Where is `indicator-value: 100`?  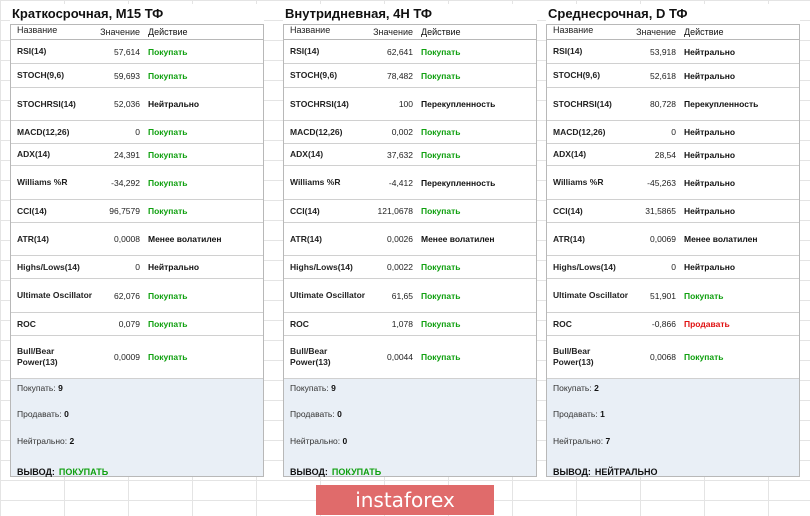 indicator-value: 100 is located at coordinates (405, 104).